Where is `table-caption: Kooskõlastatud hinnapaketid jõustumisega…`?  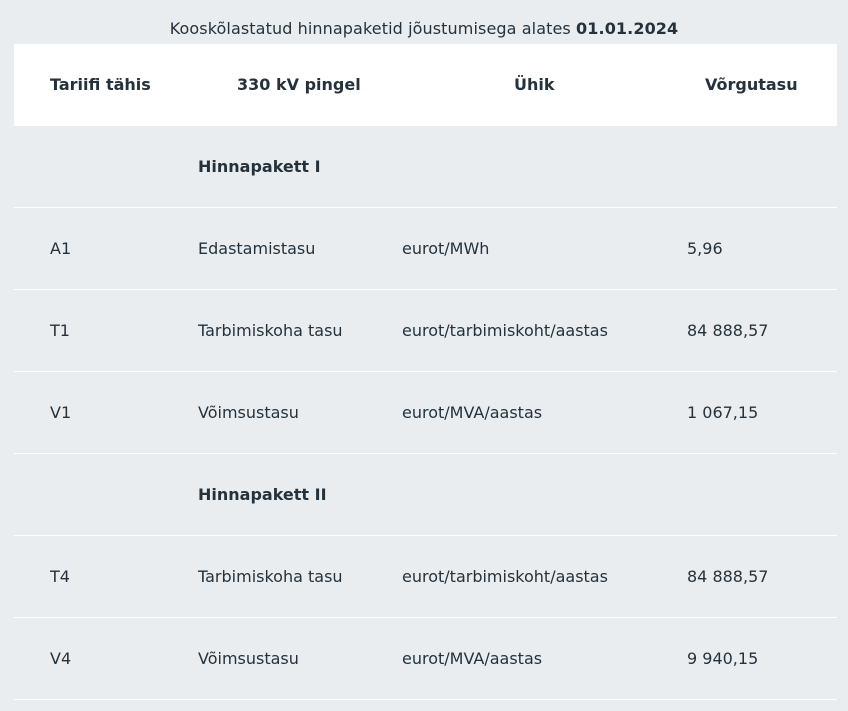 table-caption: Kooskõlastatud hinnapaketid jõustumisega… is located at coordinates (424, 29).